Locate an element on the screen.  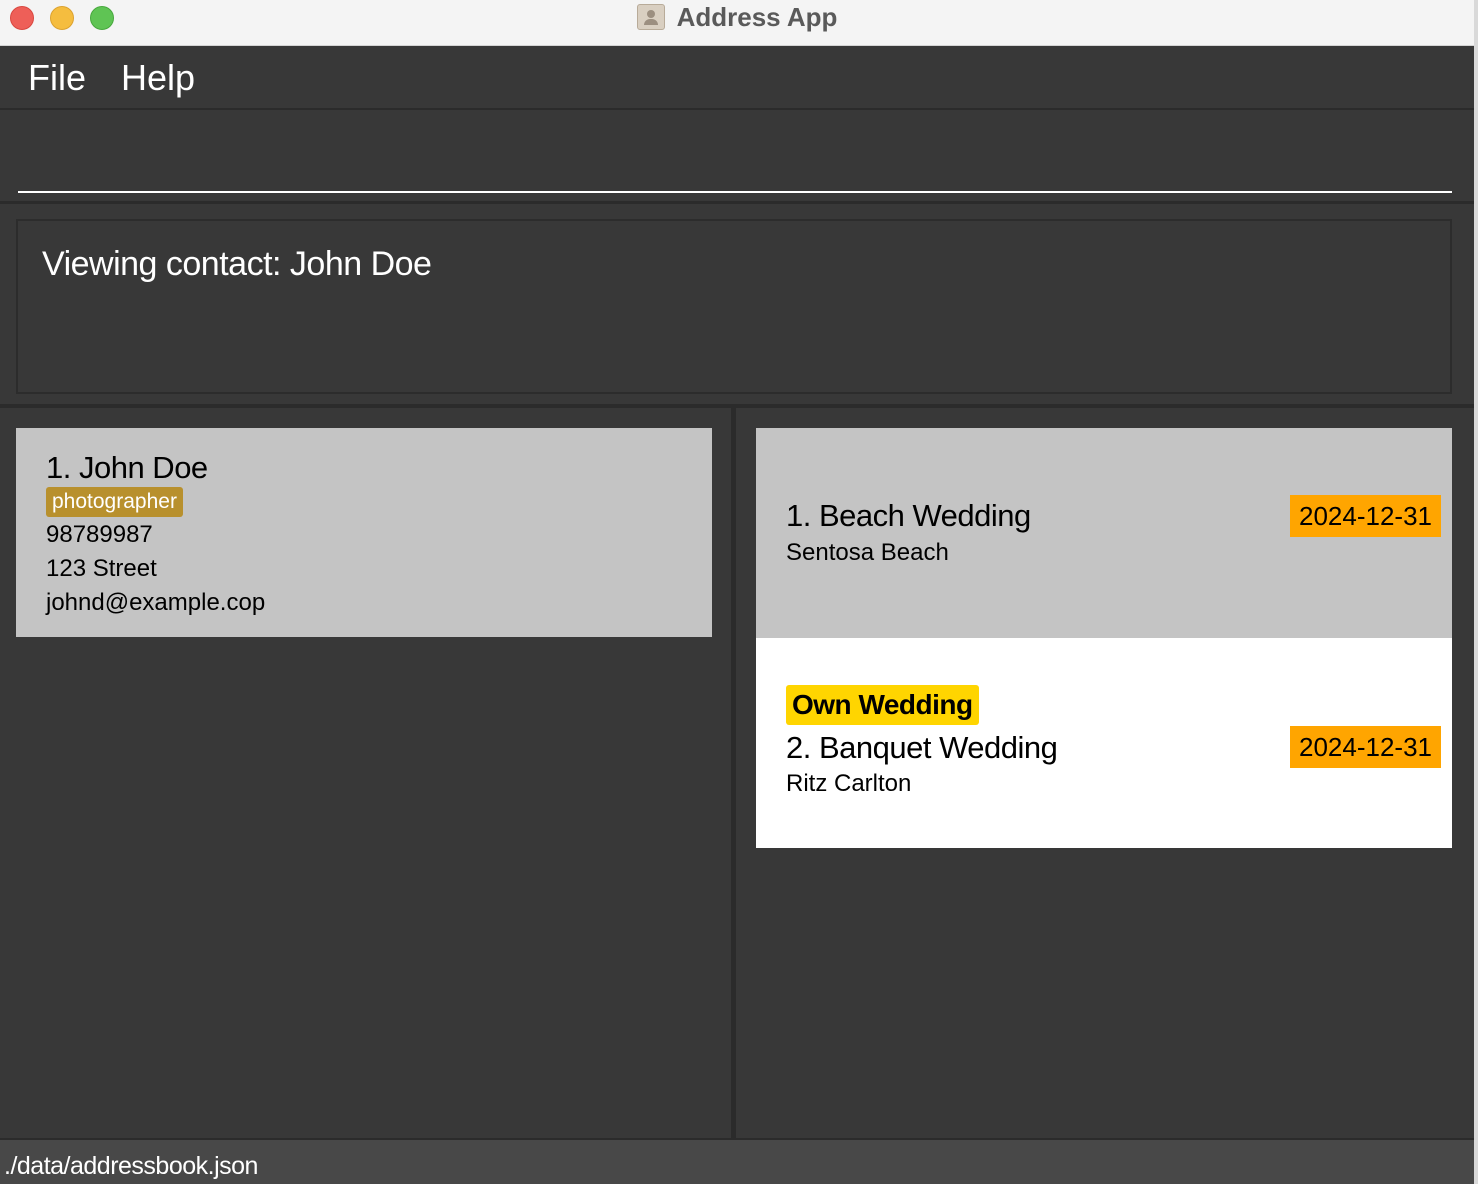
result-message: Viewing contact: John Doe is located at coordinates (237, 264).